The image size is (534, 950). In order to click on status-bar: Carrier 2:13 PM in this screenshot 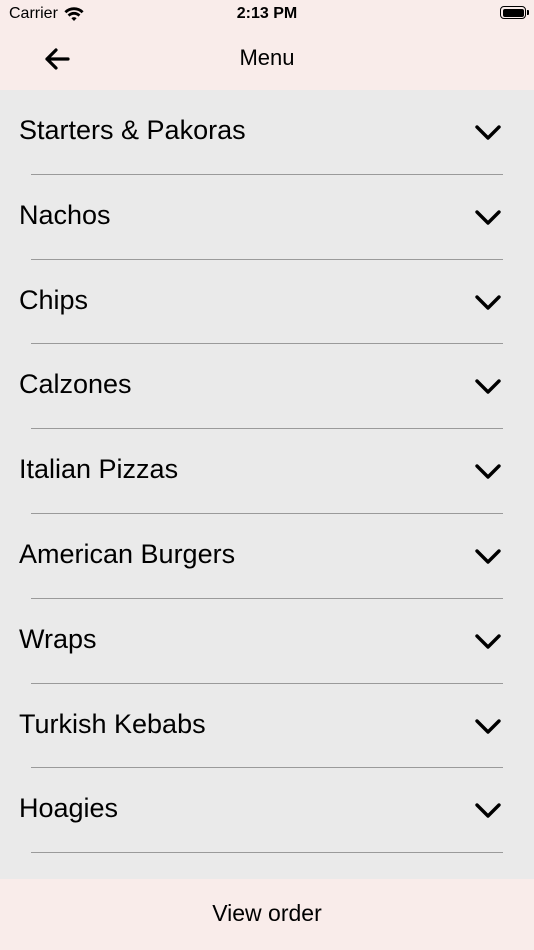, I will do `click(267, 14)`.